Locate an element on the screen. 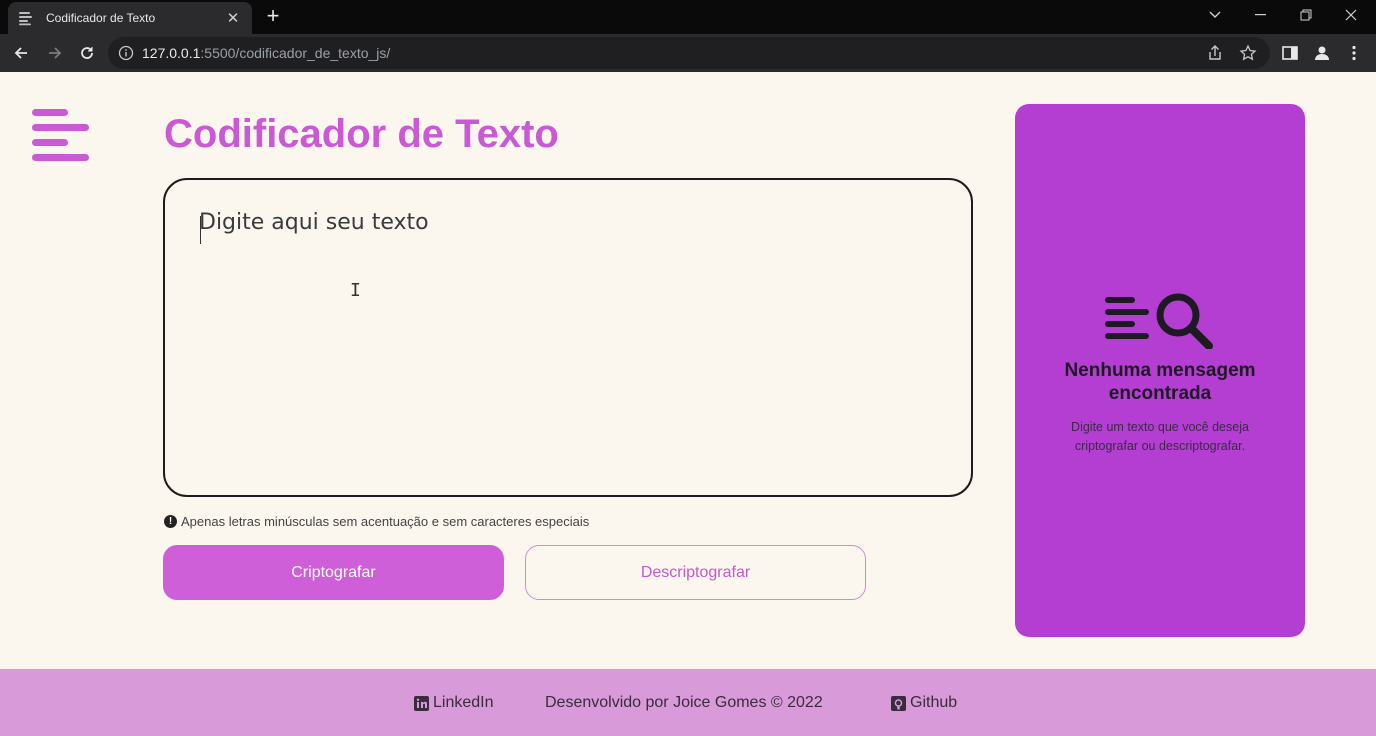  bookmark-star-icon is located at coordinates (1248, 53).